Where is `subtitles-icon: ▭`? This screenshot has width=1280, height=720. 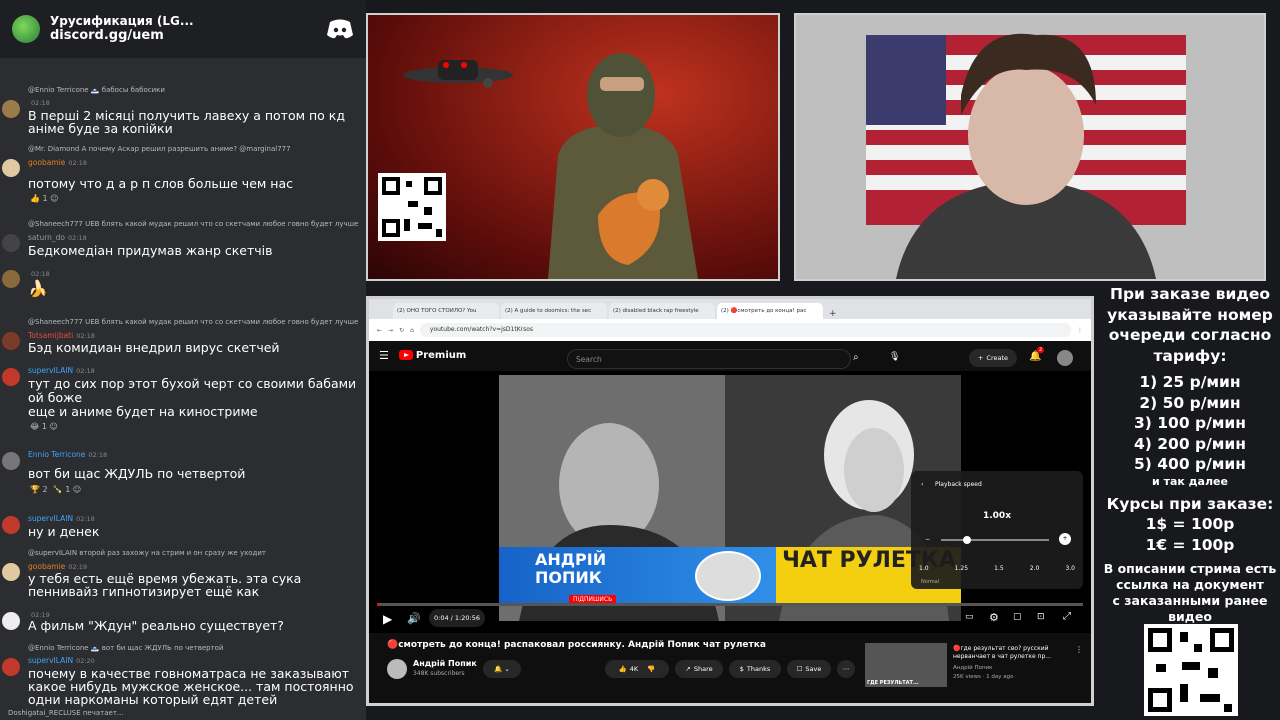 subtitles-icon: ▭ is located at coordinates (969, 617).